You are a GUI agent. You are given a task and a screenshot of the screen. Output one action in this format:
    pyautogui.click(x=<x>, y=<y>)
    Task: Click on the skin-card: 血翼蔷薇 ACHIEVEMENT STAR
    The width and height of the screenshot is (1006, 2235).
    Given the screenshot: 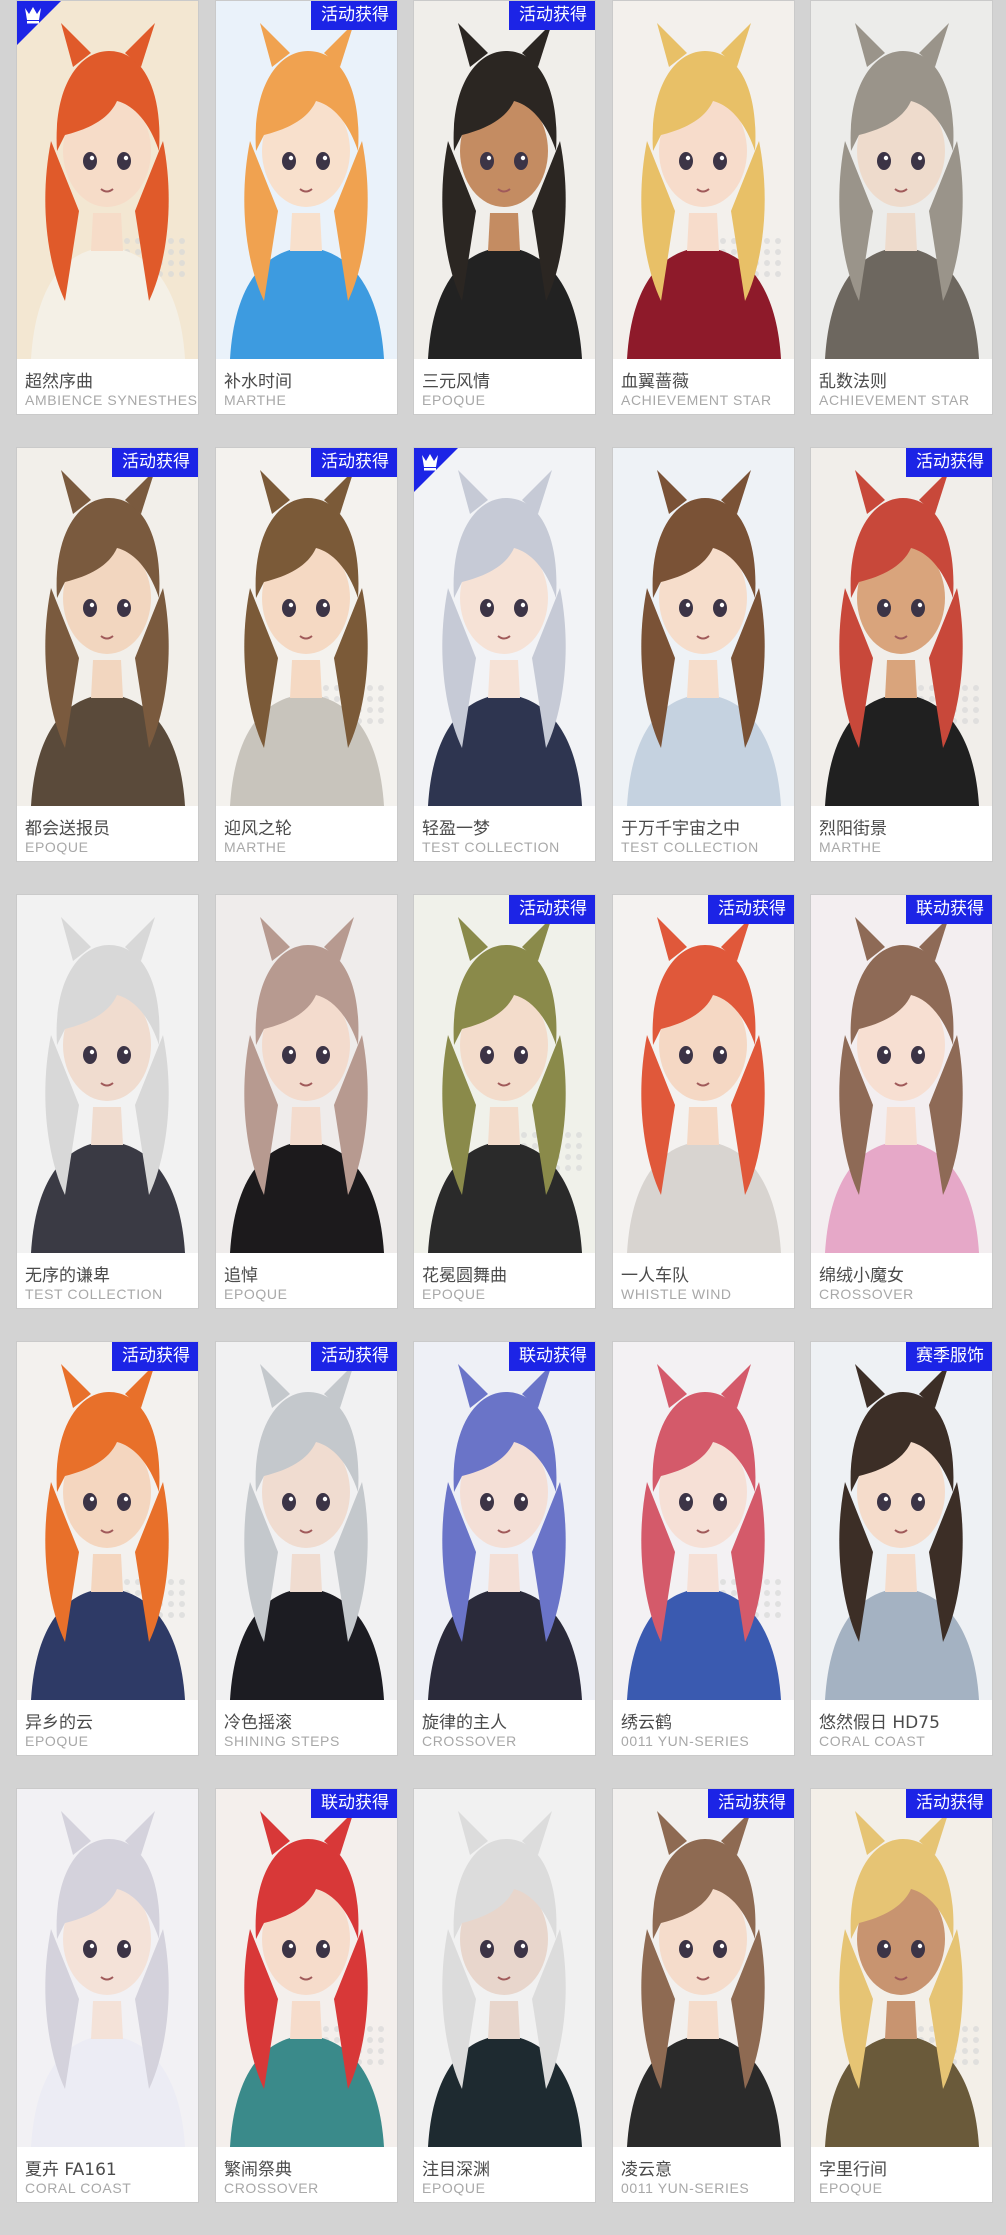 What is the action you would take?
    pyautogui.click(x=703, y=207)
    